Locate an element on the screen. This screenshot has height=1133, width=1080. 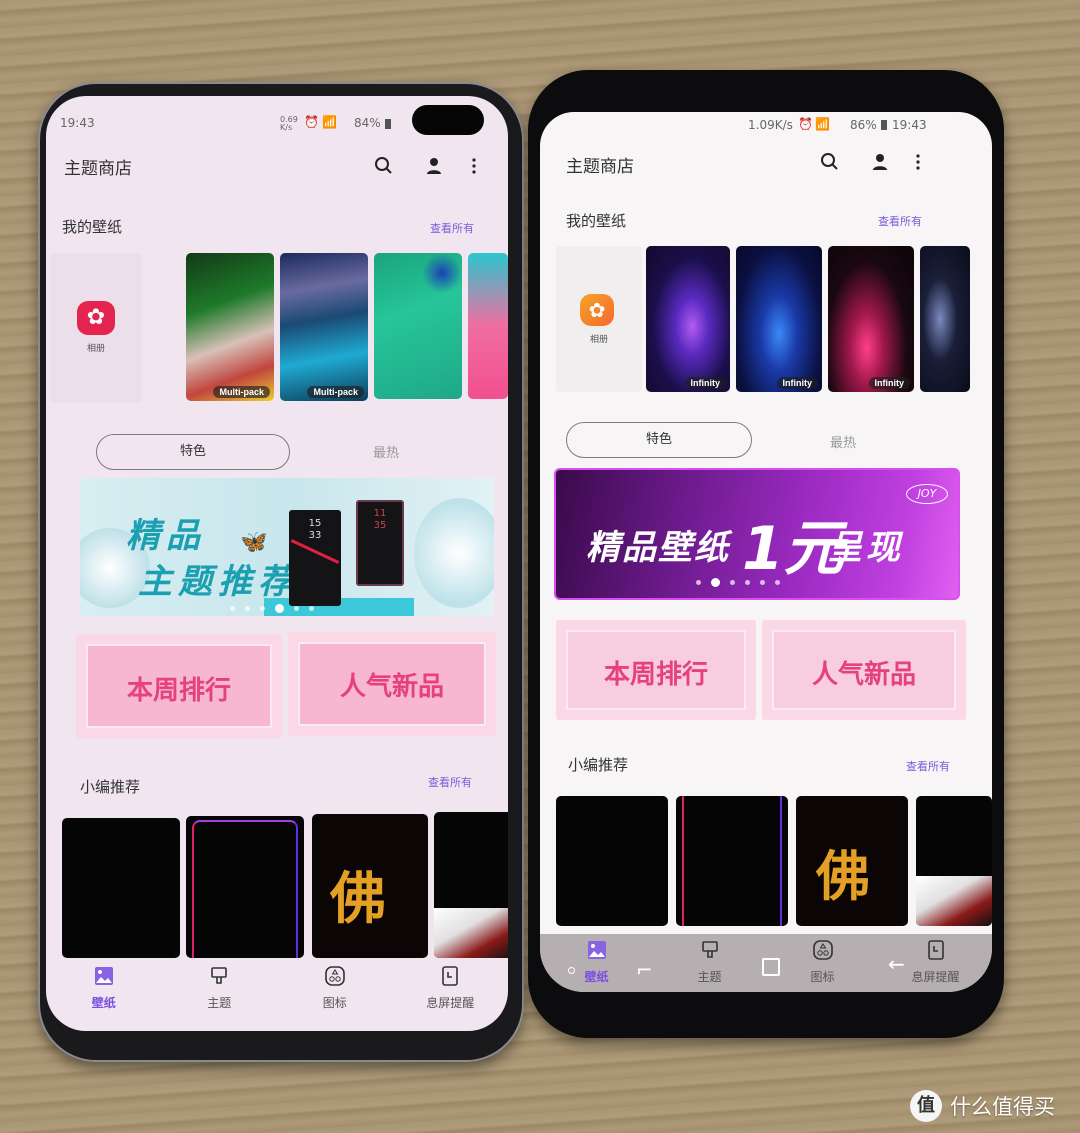
phone-mockup: 11 35 is located at coordinates (380, 543).